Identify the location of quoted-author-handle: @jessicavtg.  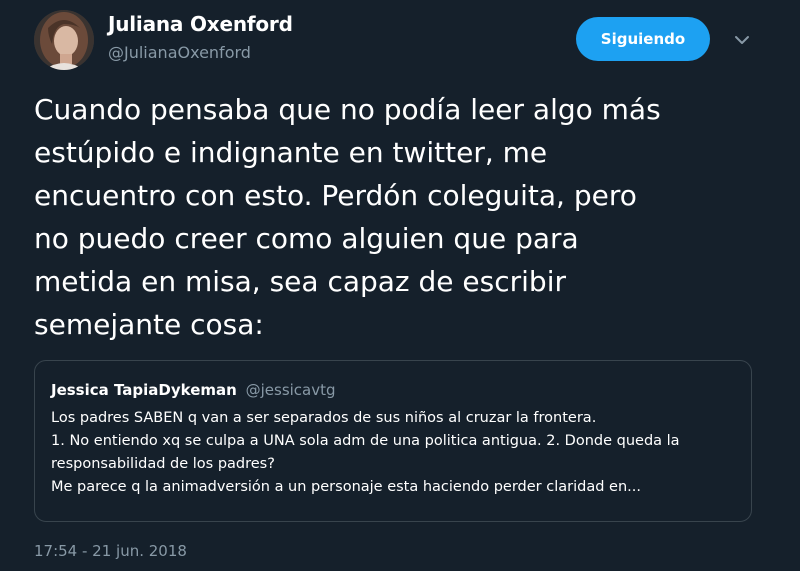
(290, 390).